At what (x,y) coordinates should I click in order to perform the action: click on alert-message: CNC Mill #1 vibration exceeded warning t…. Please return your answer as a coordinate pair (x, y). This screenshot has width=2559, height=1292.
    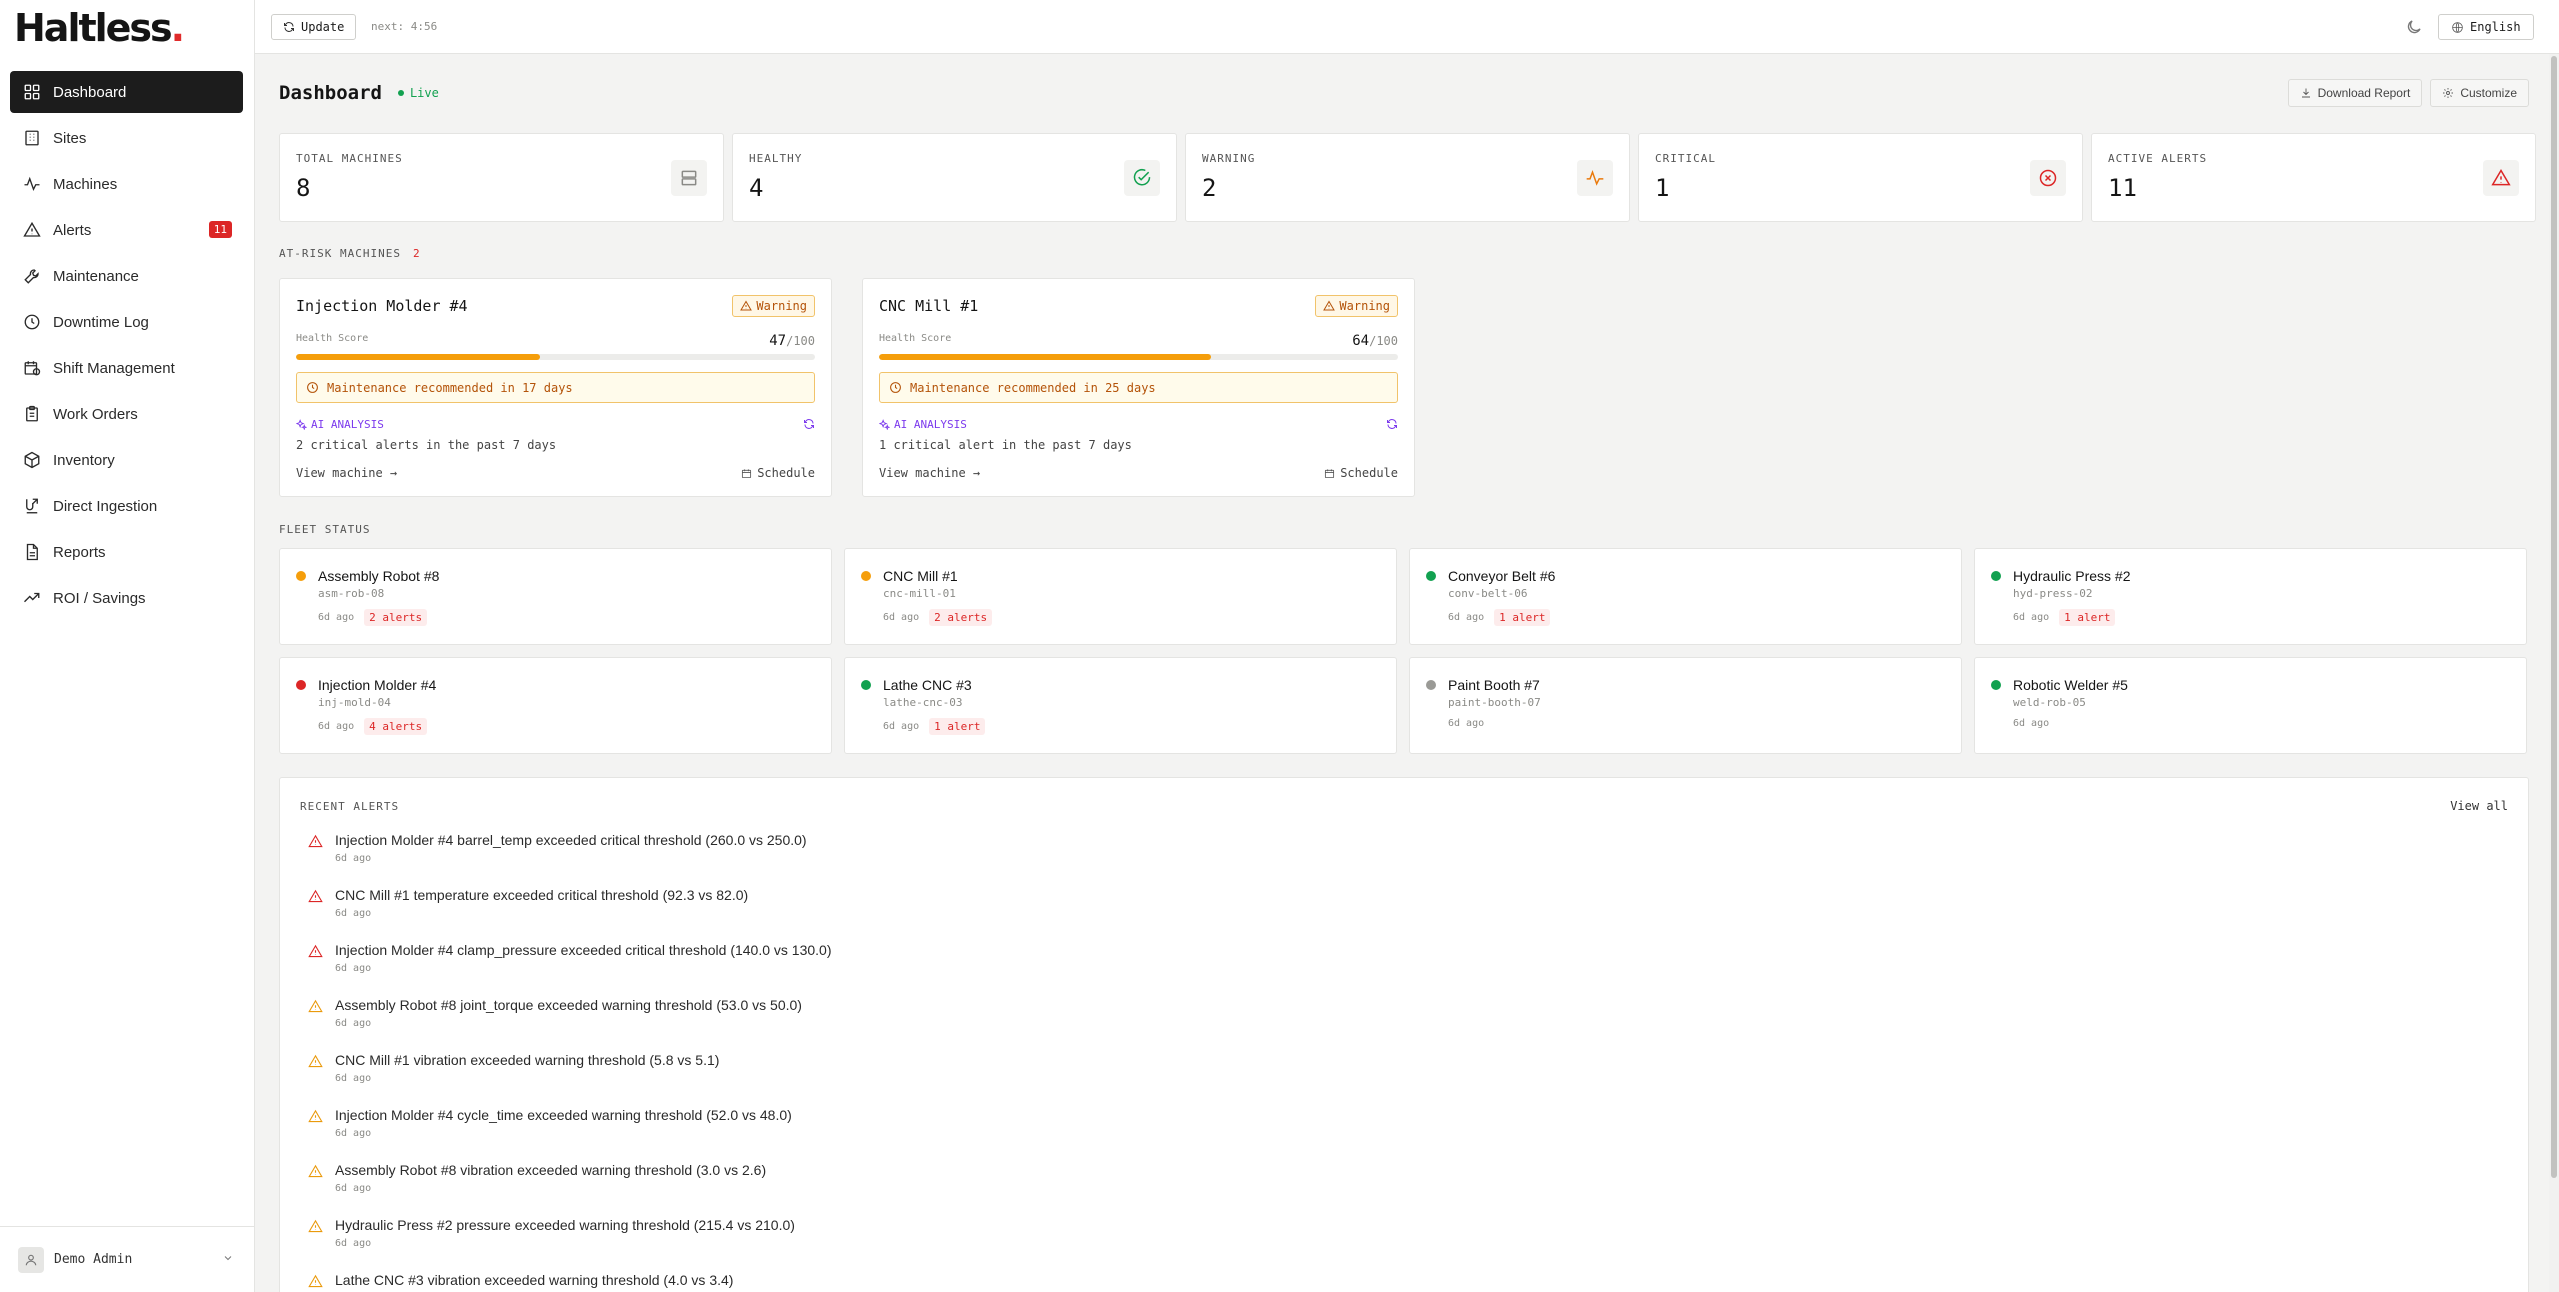
    Looking at the image, I should click on (527, 1060).